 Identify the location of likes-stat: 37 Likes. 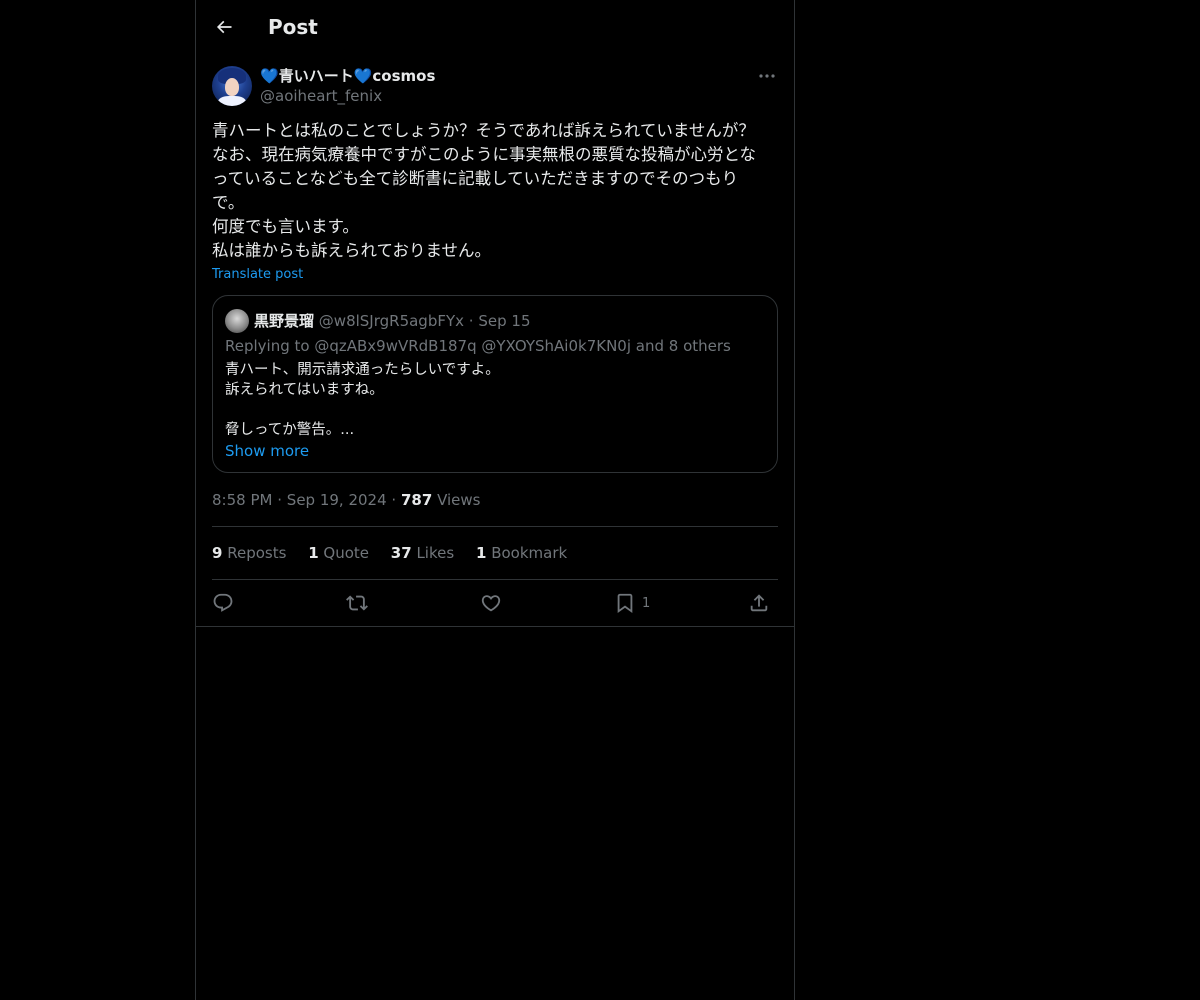
(422, 553).